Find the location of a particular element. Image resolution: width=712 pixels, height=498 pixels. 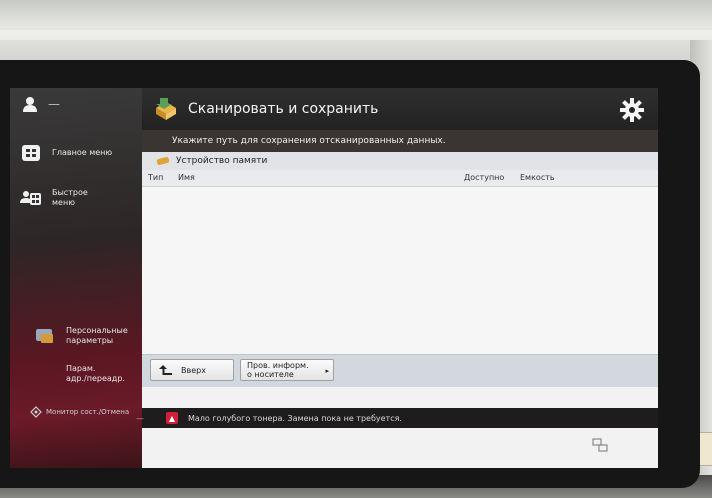

column-header-available: Доступно is located at coordinates (484, 177).